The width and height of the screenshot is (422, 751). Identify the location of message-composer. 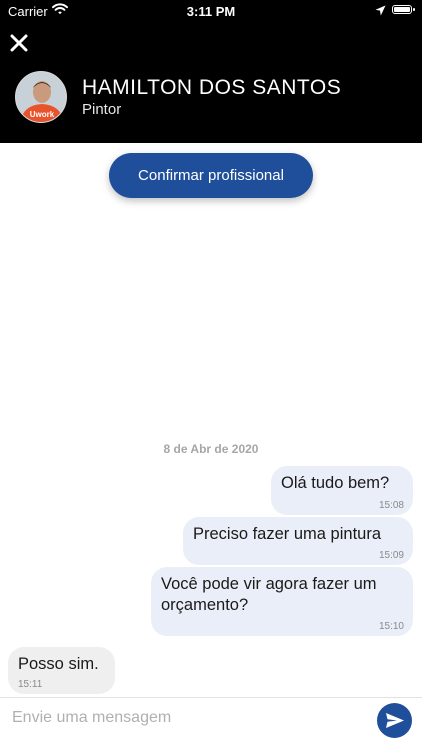
(211, 724).